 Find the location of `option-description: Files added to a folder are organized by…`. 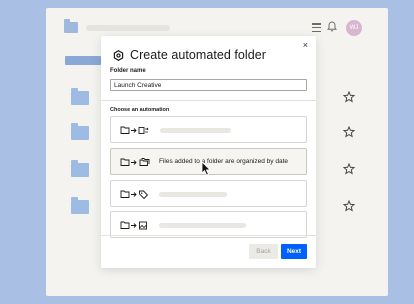

option-description: Files added to a folder are organized by… is located at coordinates (224, 161).